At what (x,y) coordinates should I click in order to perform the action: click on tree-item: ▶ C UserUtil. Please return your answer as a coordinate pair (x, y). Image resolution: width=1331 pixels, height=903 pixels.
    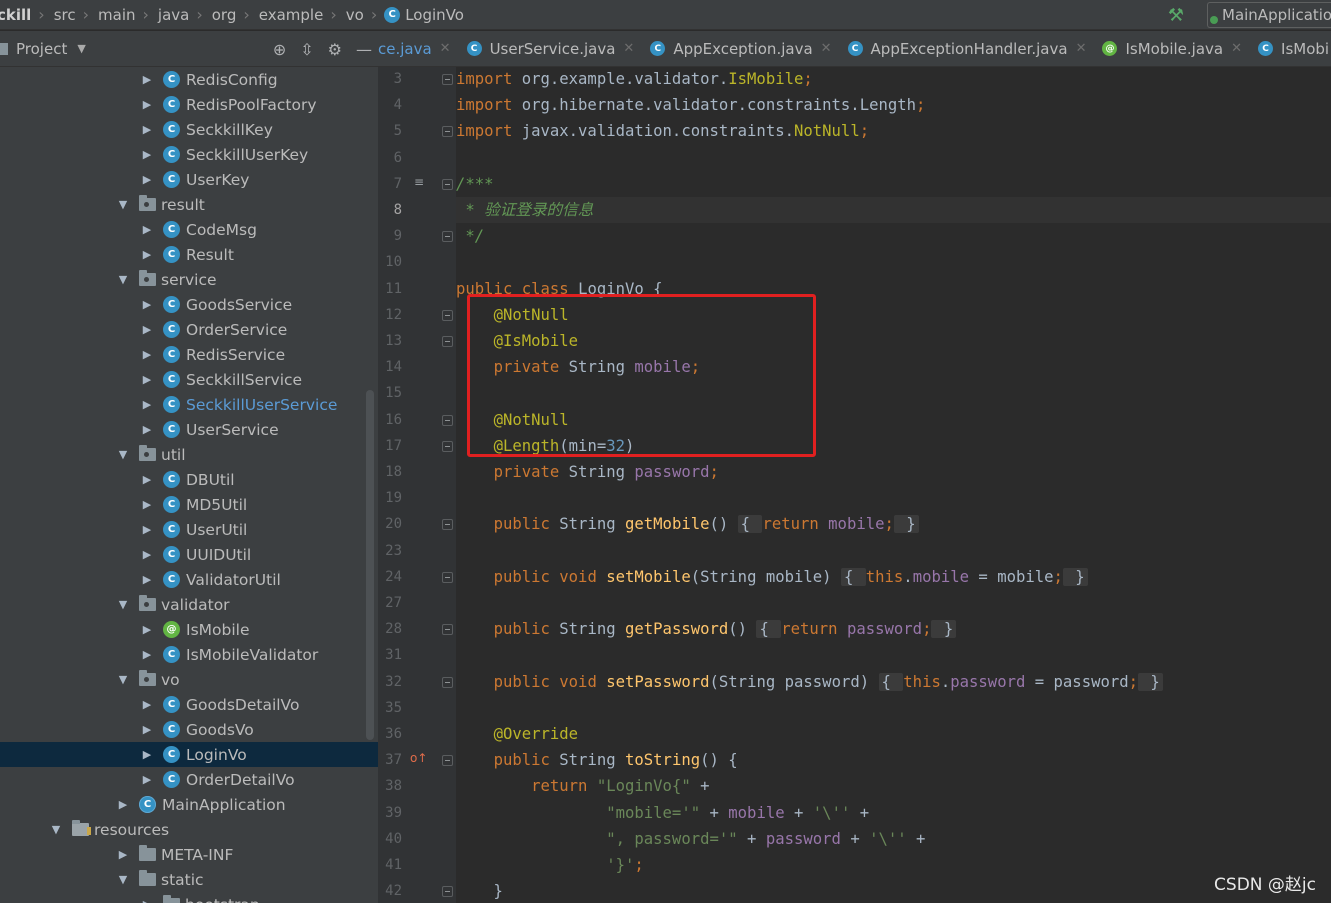
    Looking at the image, I should click on (189, 529).